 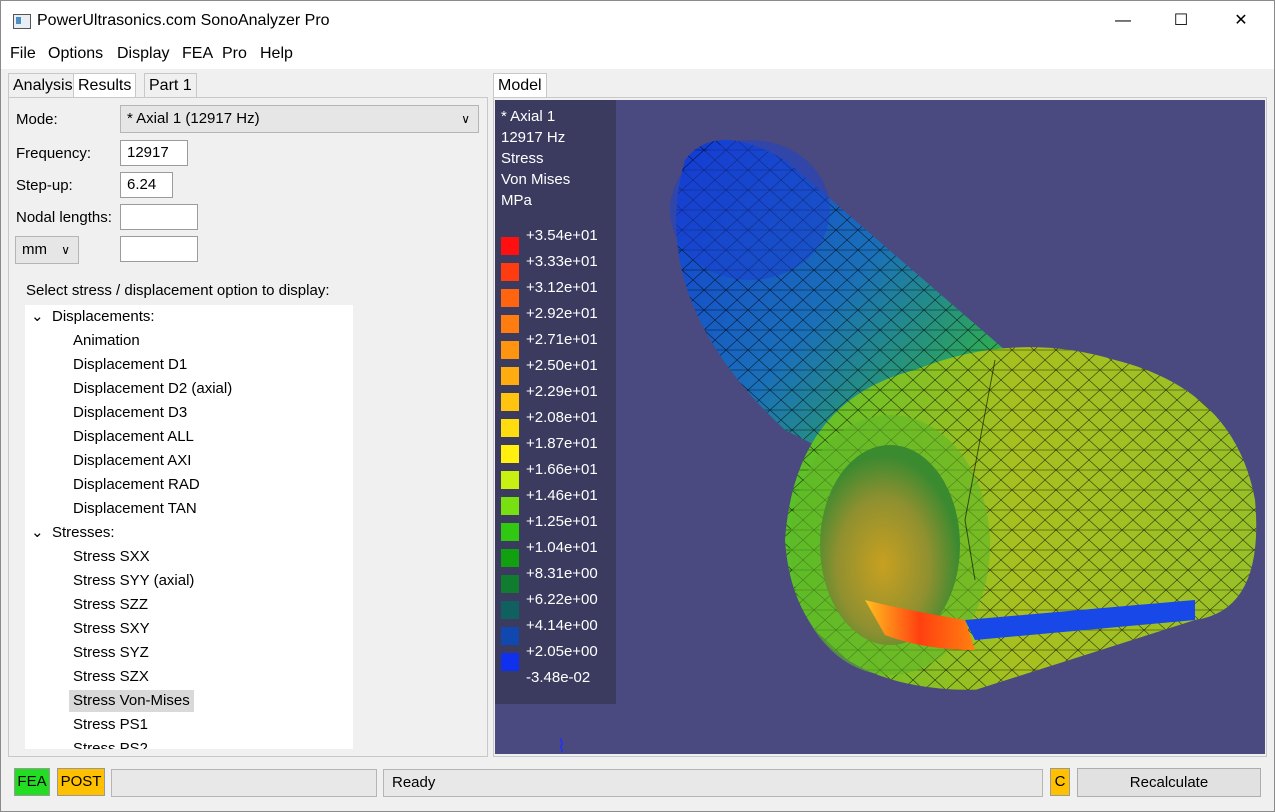 I want to click on legend-value: +1.25e+01, so click(x=562, y=521).